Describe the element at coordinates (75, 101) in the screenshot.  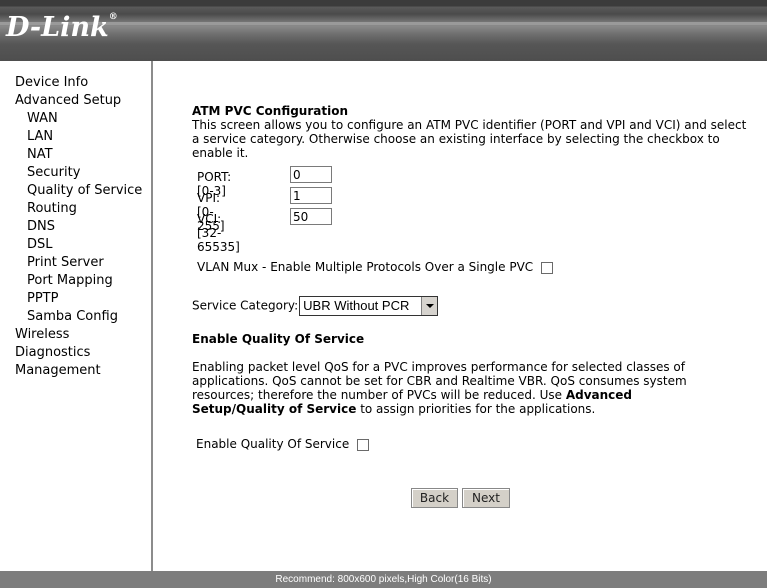
I see `sidebar-item-advanced-setup: Advanced Setup` at that location.